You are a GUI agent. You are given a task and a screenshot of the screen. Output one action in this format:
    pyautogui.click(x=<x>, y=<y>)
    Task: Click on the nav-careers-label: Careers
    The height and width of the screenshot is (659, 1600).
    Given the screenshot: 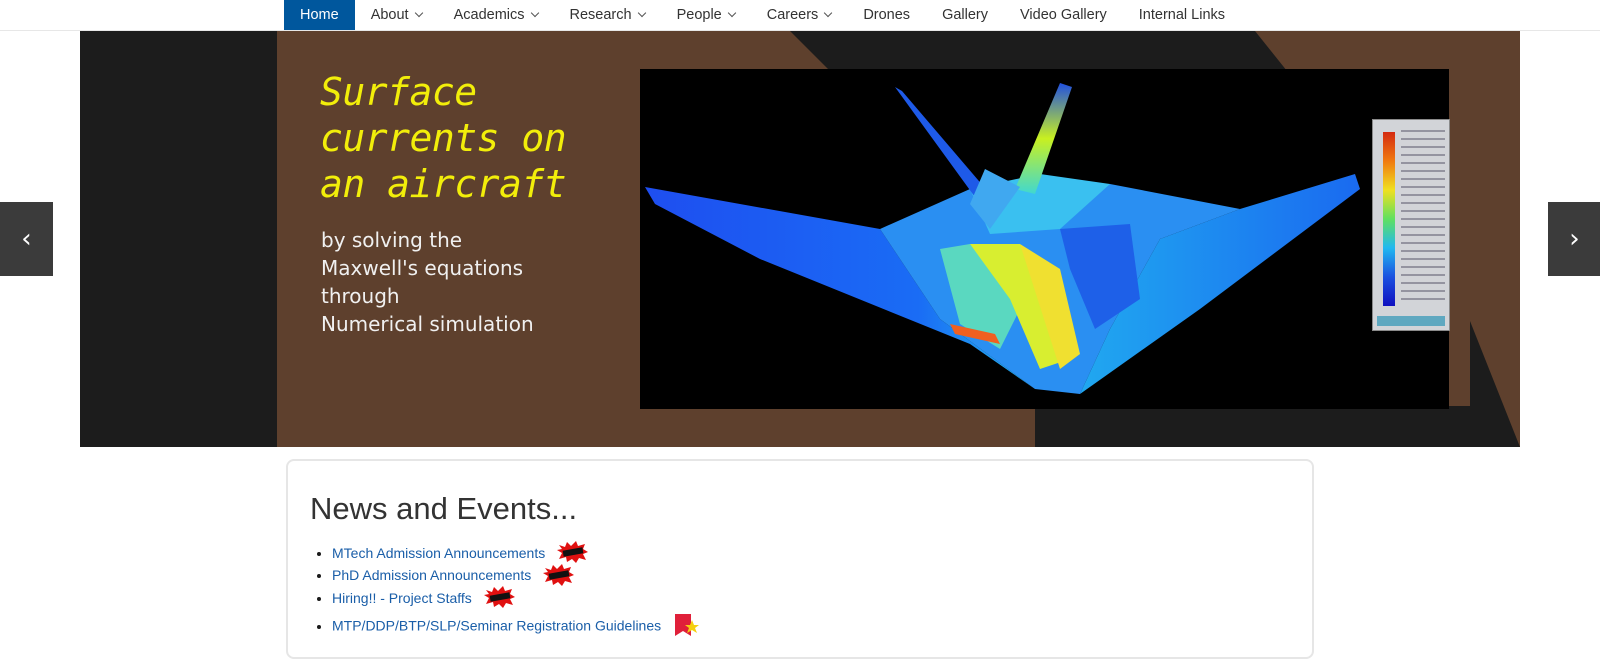 What is the action you would take?
    pyautogui.click(x=792, y=15)
    